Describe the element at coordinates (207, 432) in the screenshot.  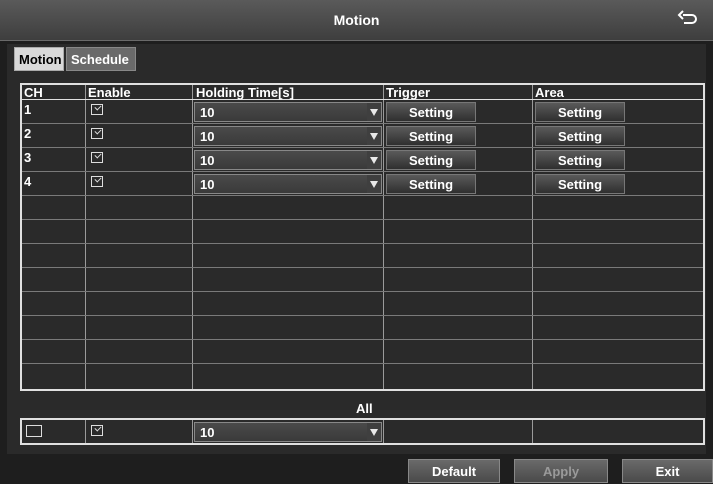
I see `all-holding-time-value: 10` at that location.